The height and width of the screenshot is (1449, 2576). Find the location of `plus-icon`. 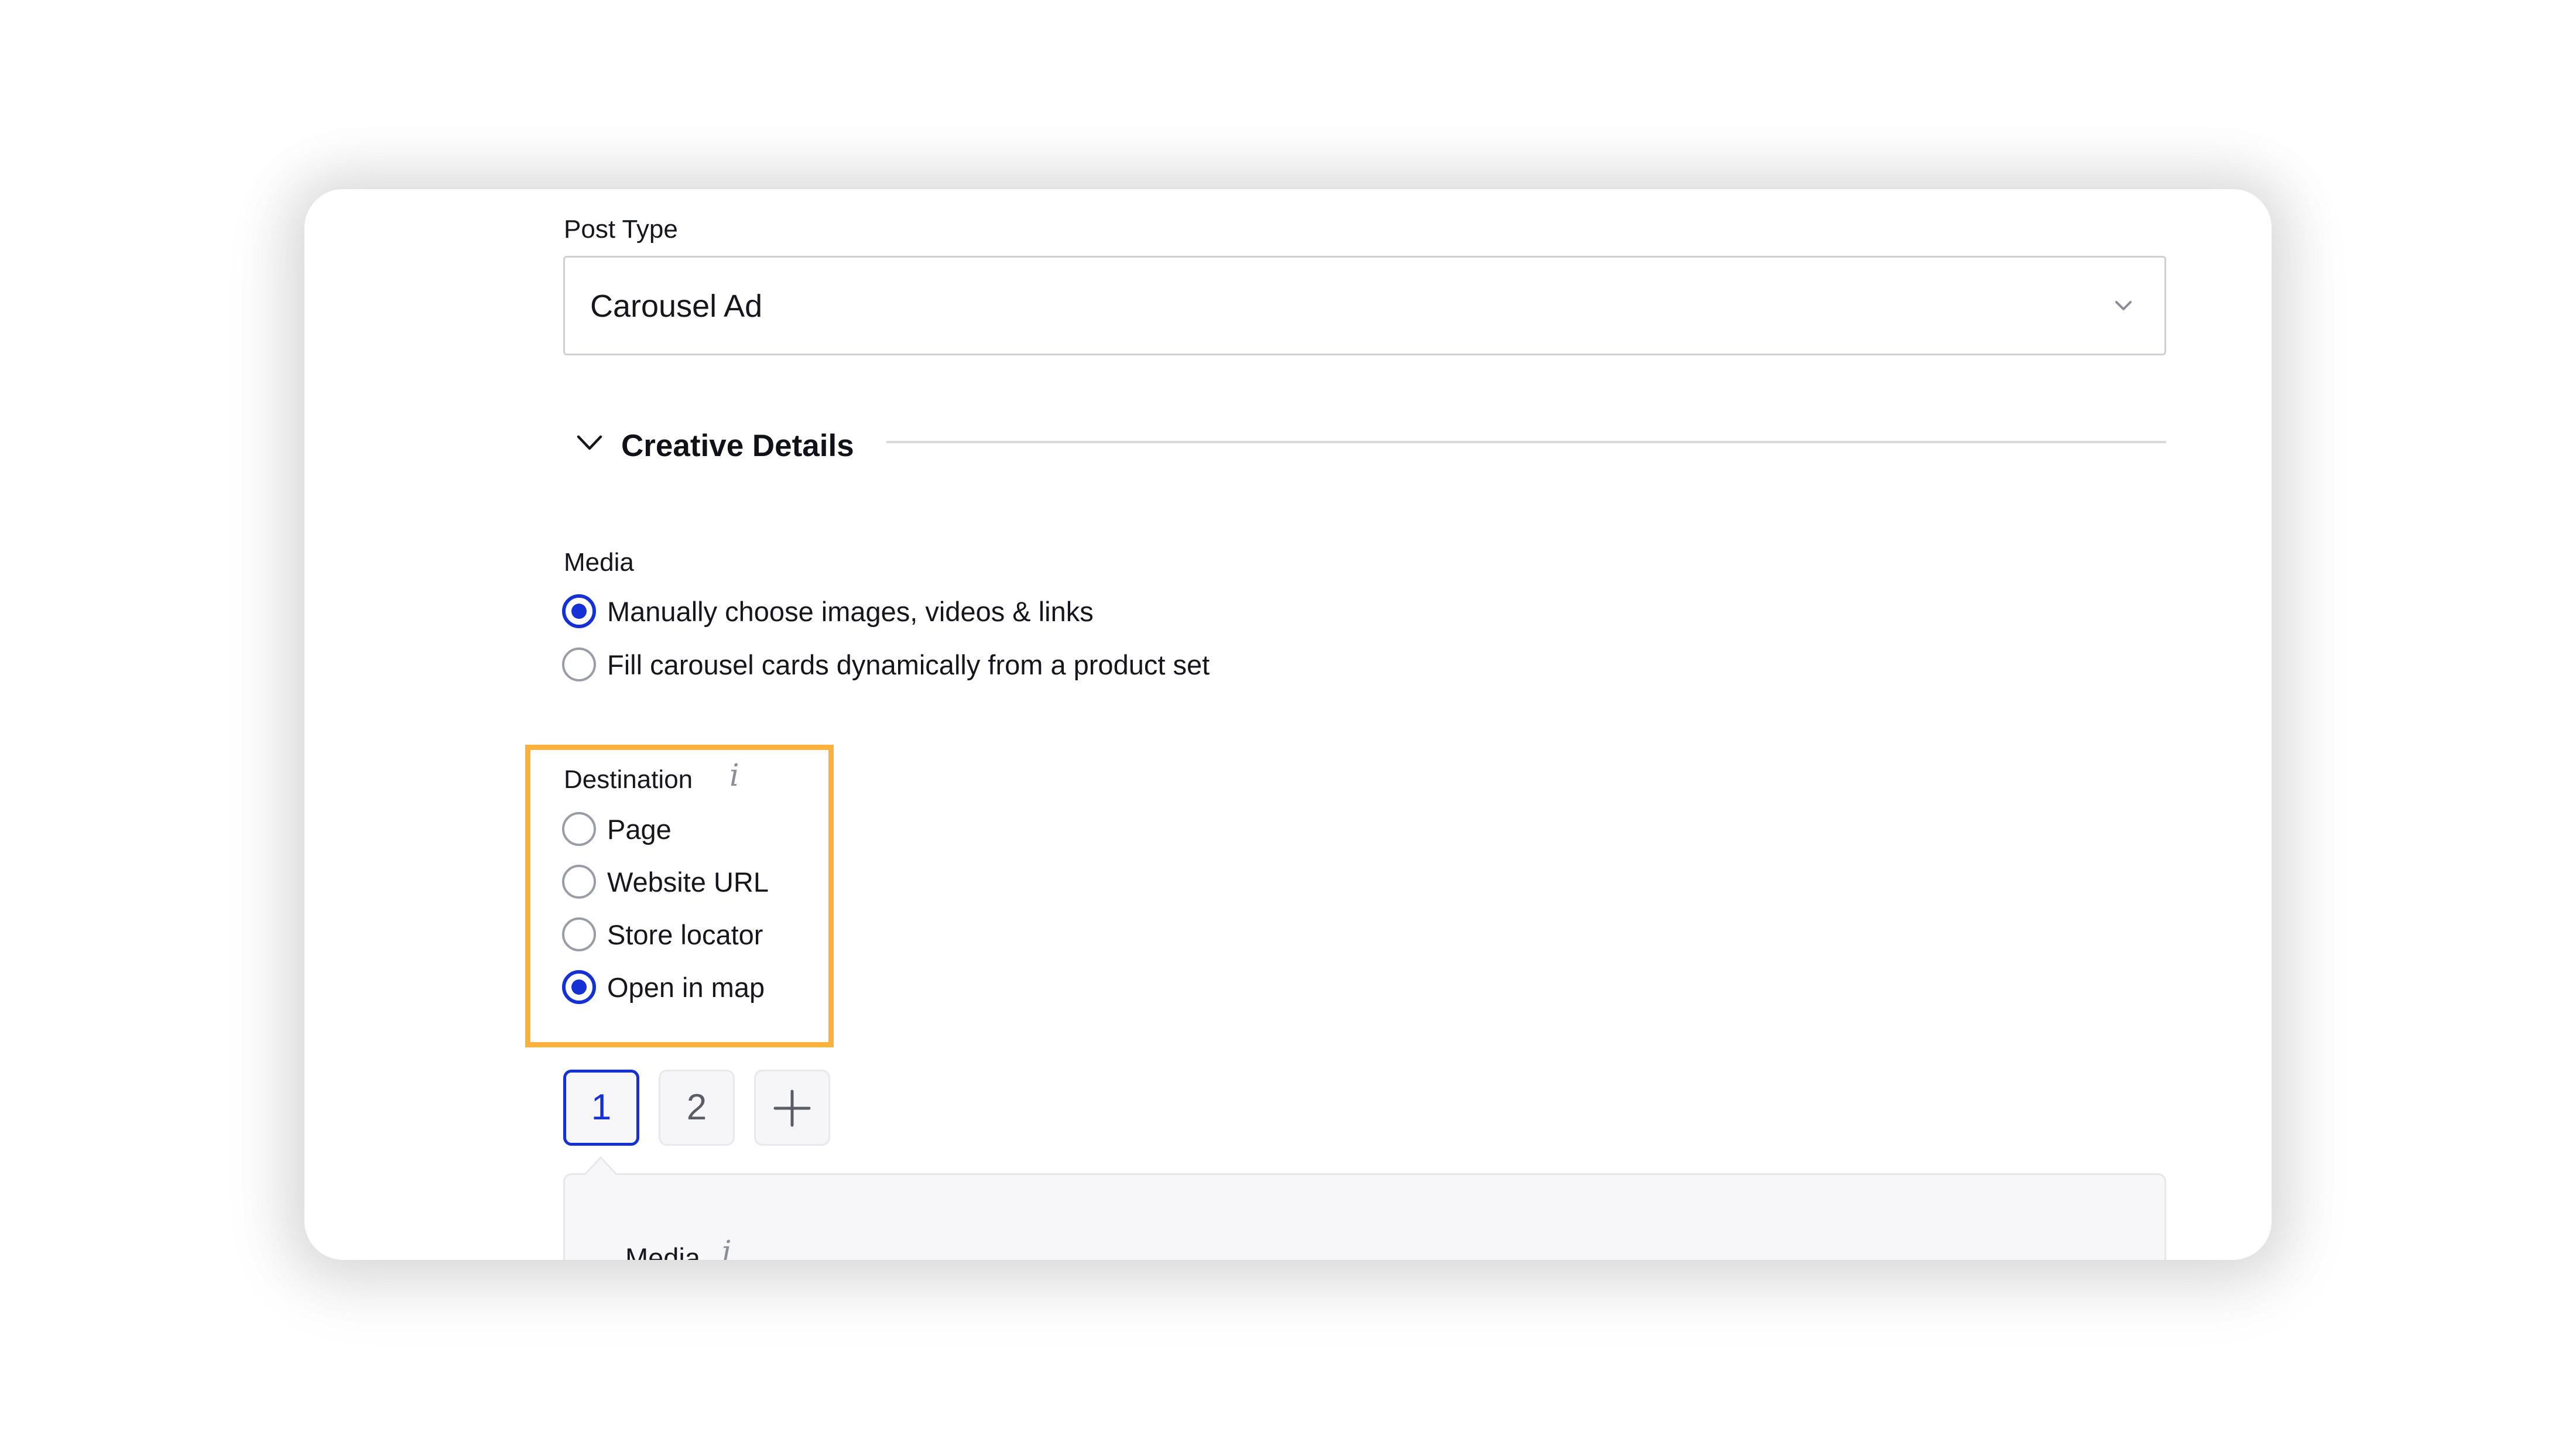

plus-icon is located at coordinates (792, 1108).